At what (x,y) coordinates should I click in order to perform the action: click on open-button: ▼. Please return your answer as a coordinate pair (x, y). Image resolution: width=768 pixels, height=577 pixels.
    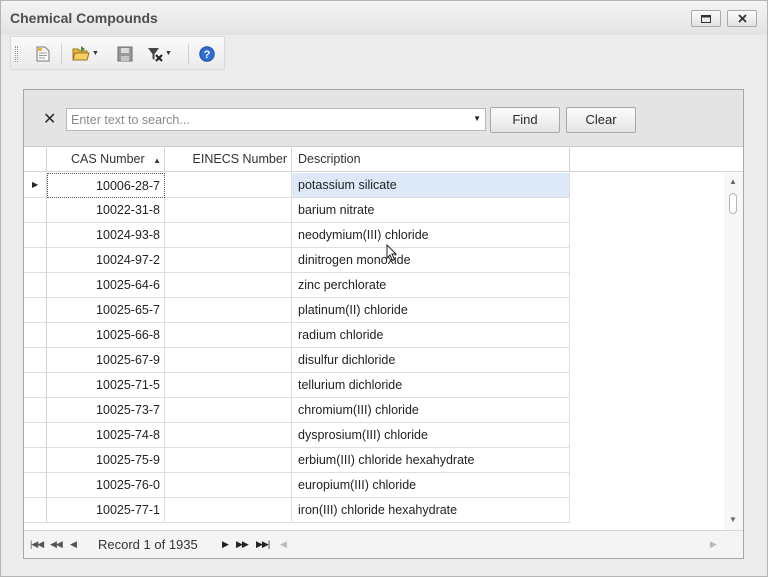
    Looking at the image, I should click on (85, 53).